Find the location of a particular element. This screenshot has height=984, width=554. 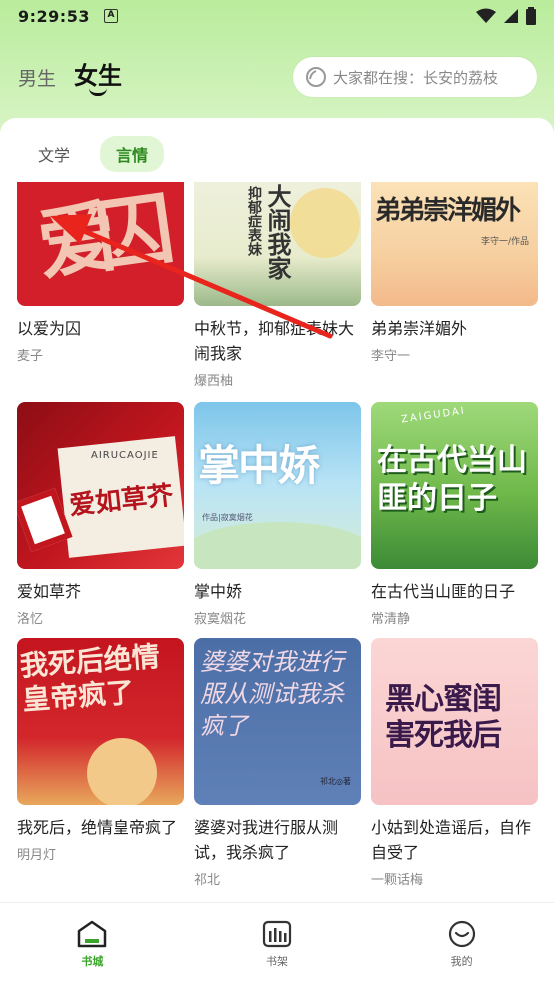

cover-author-art: 作品|寂寞烟花 is located at coordinates (227, 517).